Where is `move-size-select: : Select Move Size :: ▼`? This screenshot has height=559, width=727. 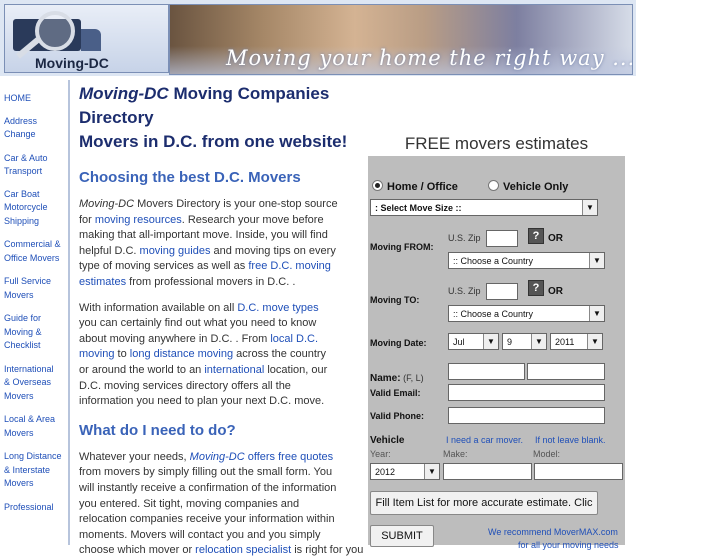 move-size-select: : Select Move Size :: ▼ is located at coordinates (484, 207).